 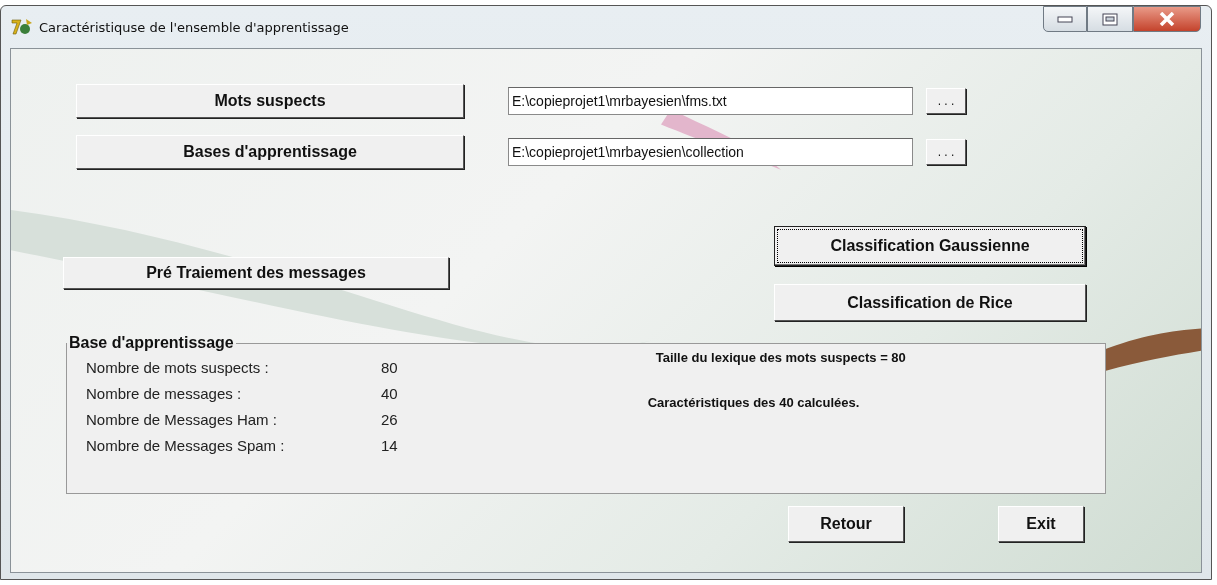 I want to click on back-button: Retour, so click(x=846, y=524).